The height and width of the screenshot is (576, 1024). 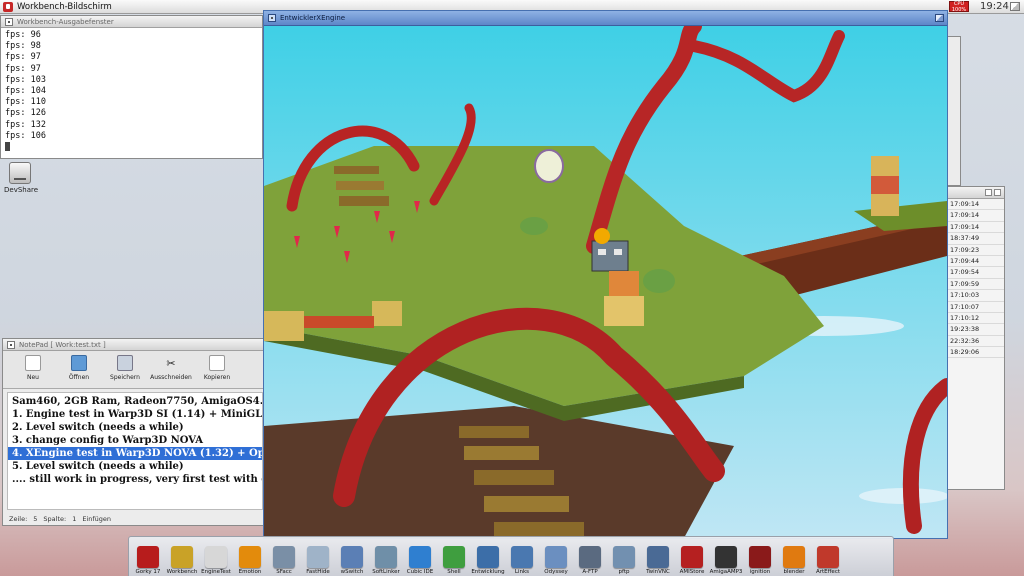 What do you see at coordinates (624, 311) in the screenshot?
I see `yellow-crate` at bounding box center [624, 311].